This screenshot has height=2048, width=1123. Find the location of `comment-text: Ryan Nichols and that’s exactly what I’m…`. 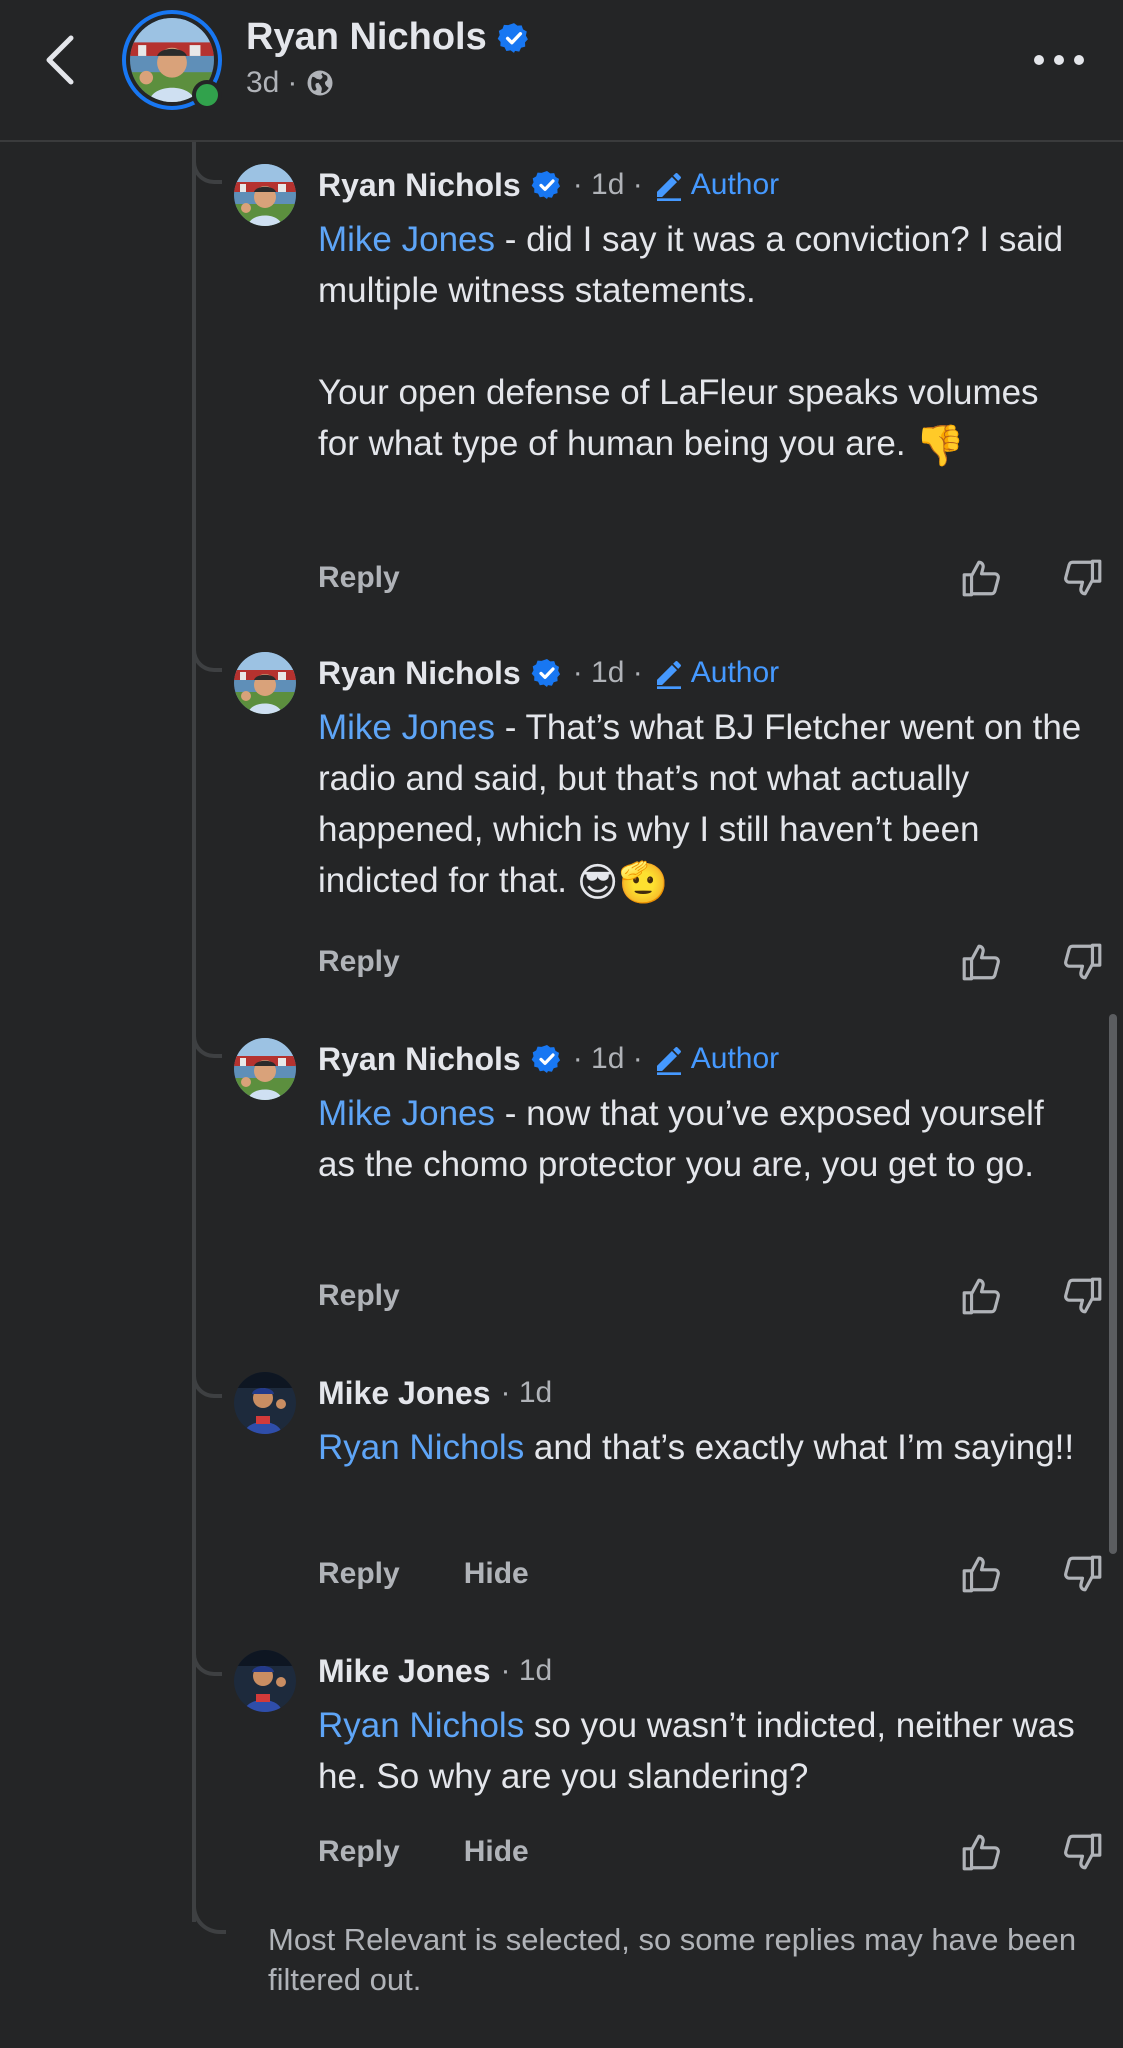

comment-text: Ryan Nichols and that’s exactly what I’m… is located at coordinates (703, 1447).